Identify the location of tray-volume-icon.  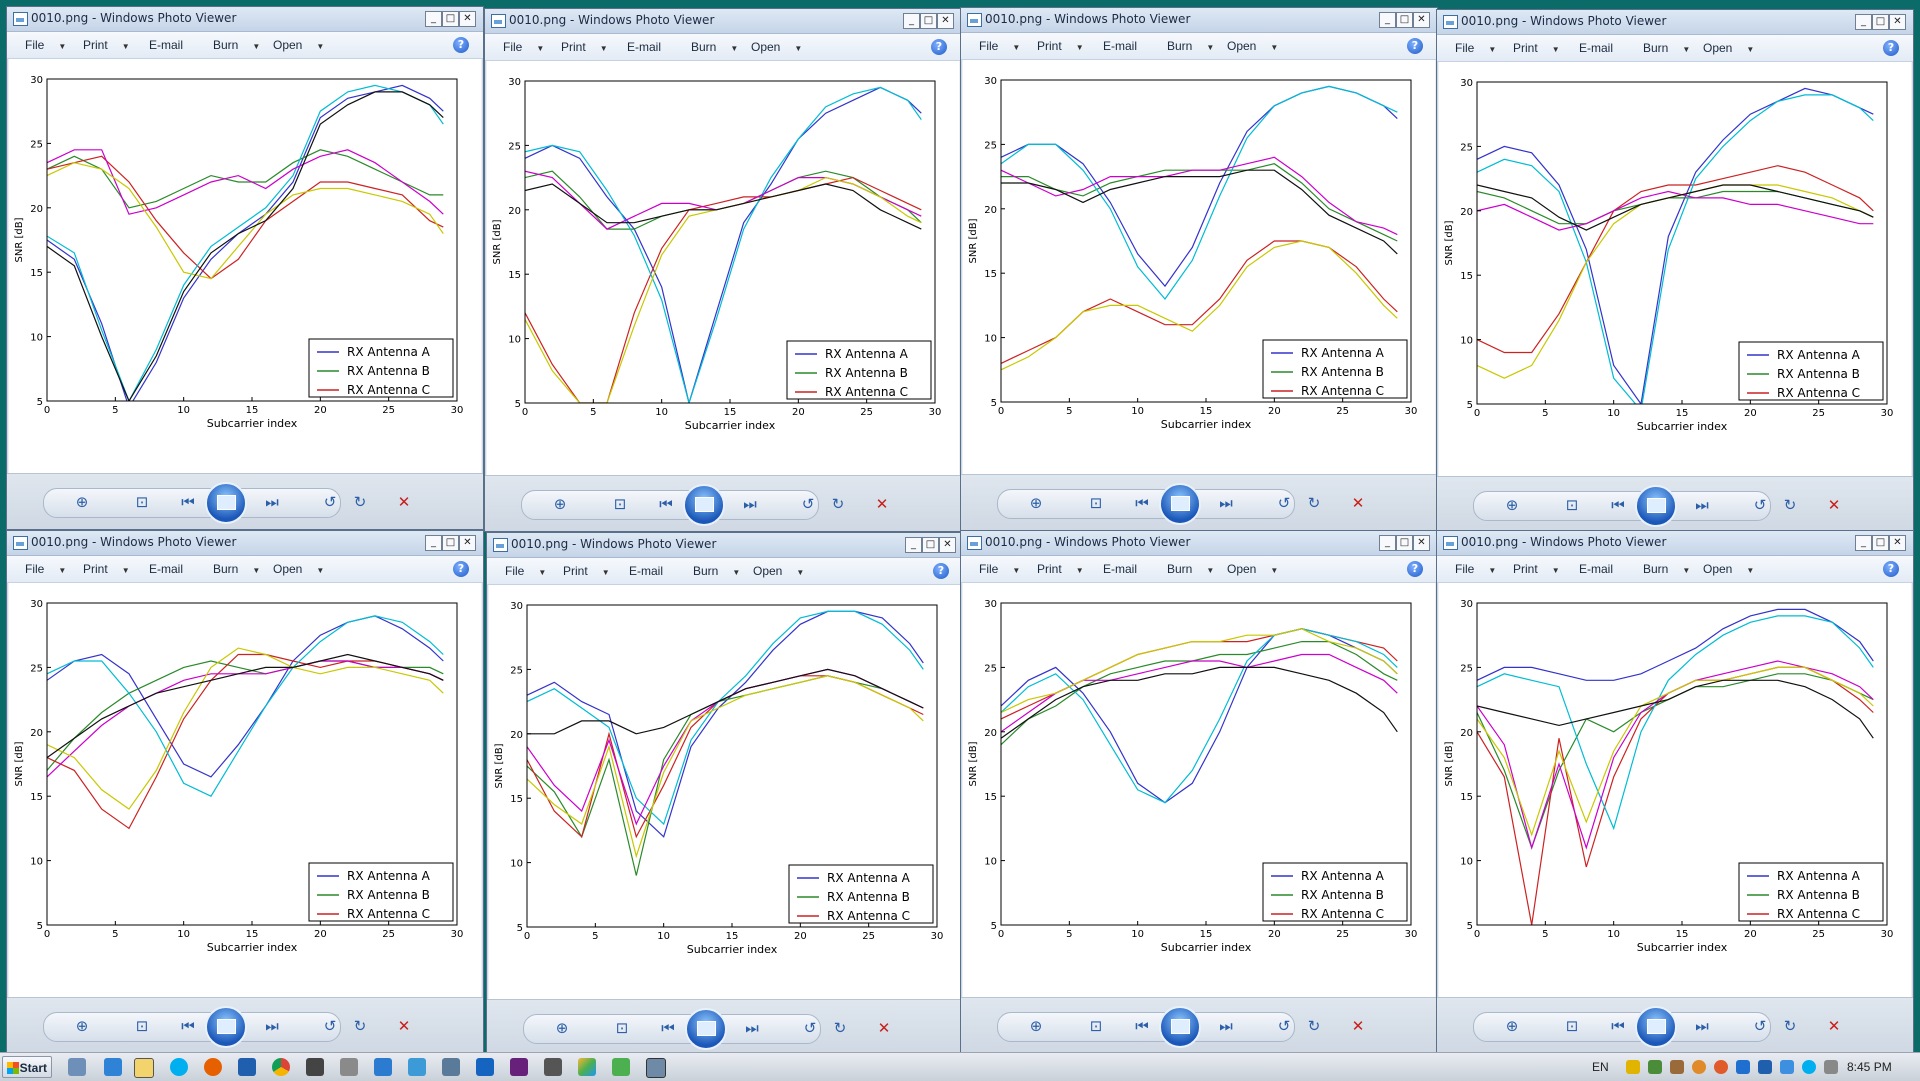
(1831, 1067).